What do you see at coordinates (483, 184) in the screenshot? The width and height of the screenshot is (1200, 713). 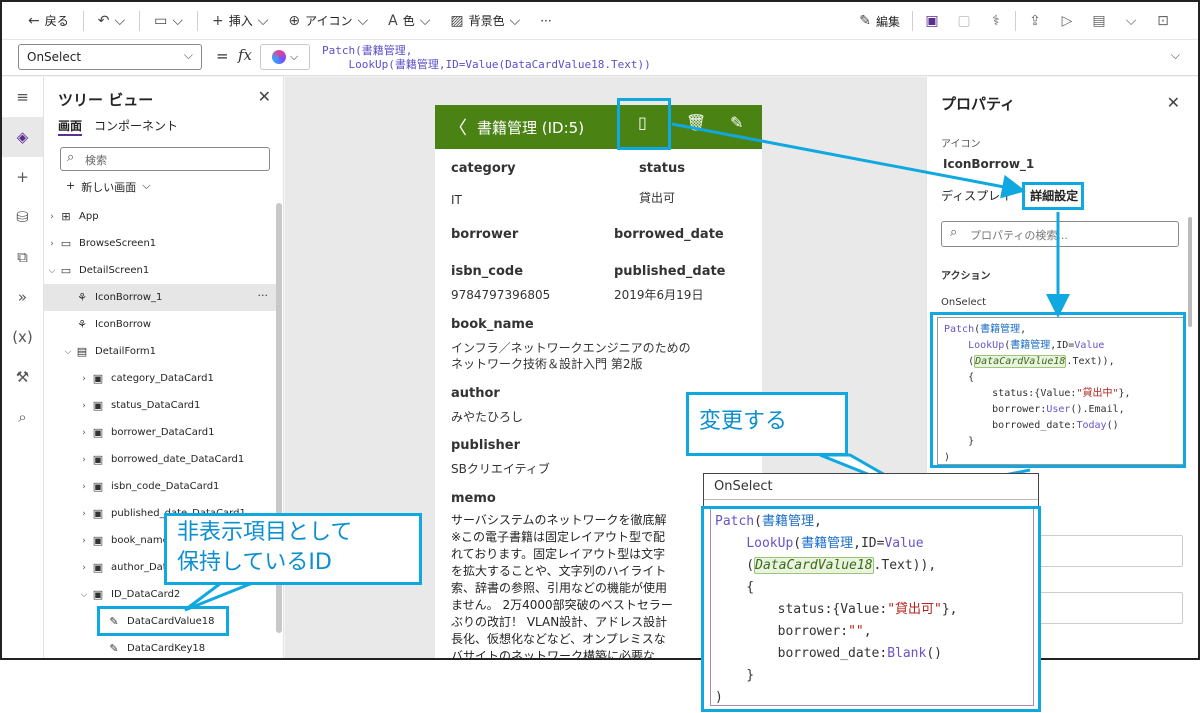 I see `category-field: category IT` at bounding box center [483, 184].